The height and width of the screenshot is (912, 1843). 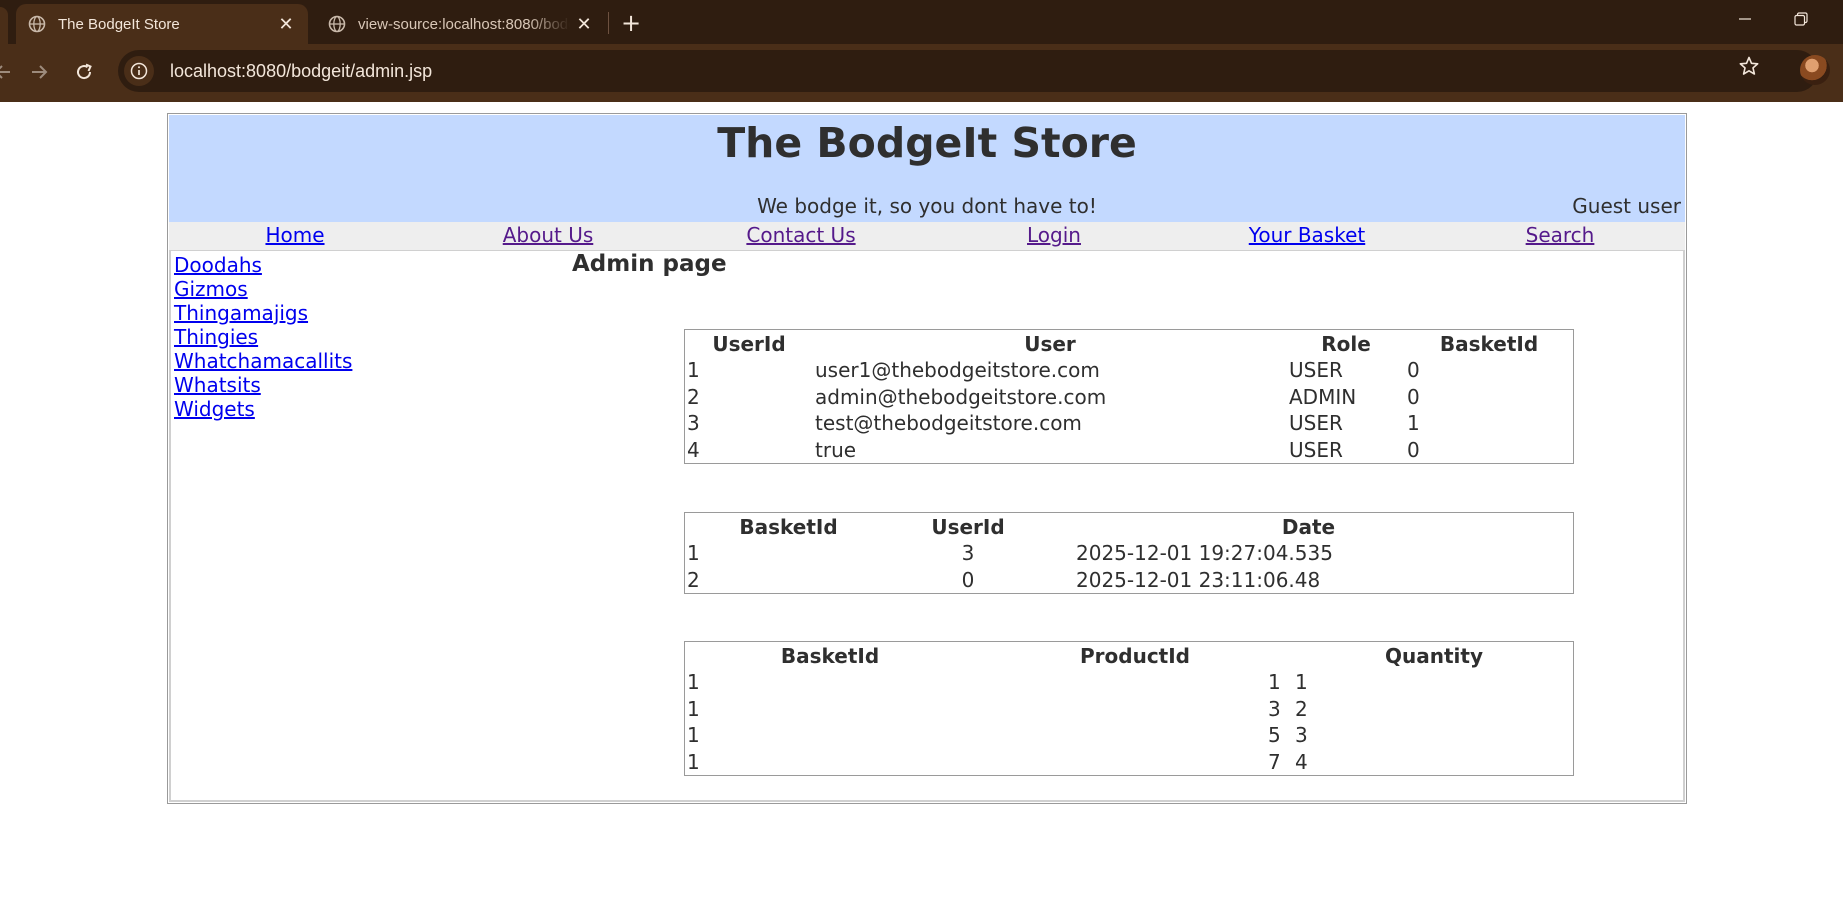 What do you see at coordinates (1274, 735) in the screenshot?
I see `table-cell: 5` at bounding box center [1274, 735].